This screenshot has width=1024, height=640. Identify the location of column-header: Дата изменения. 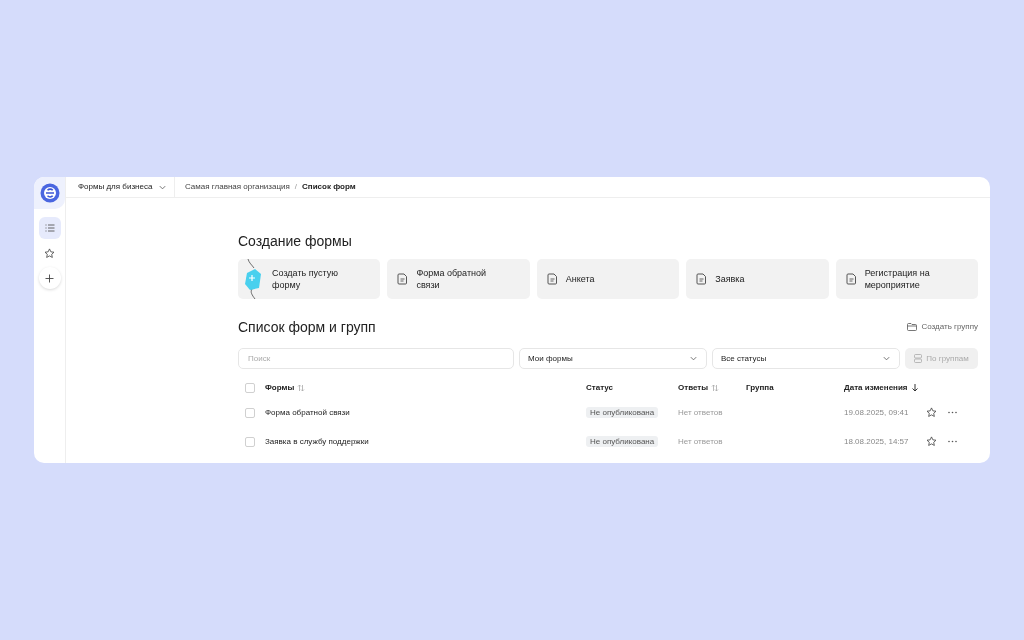
(881, 387).